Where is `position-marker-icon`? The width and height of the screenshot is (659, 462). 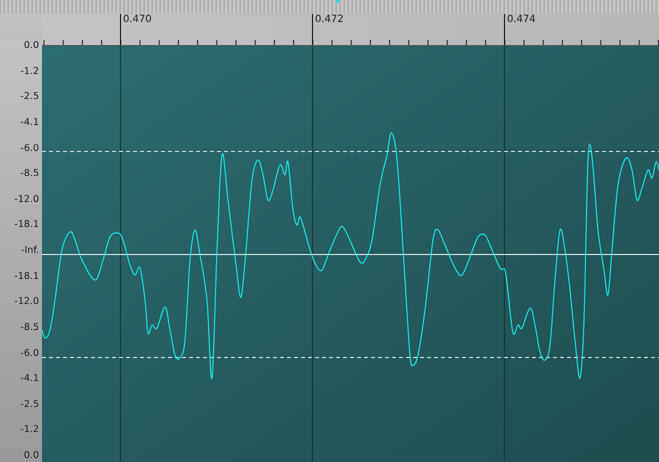 position-marker-icon is located at coordinates (337, 1).